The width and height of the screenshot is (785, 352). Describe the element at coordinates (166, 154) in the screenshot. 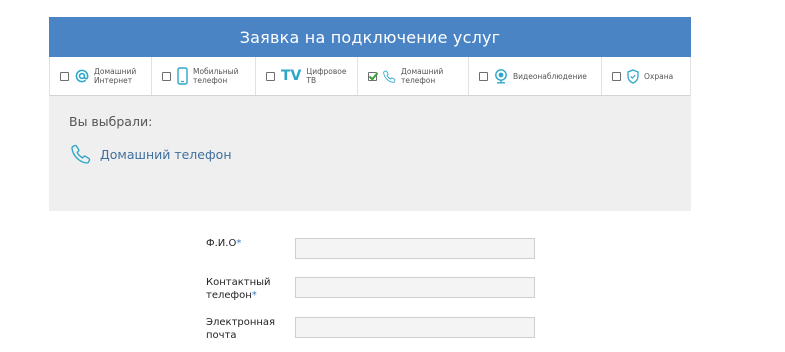

I see `selected-service-label: Домашний телефон` at that location.